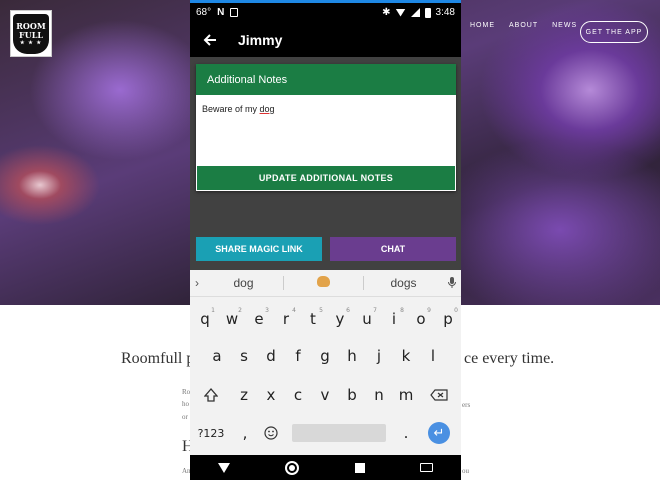  I want to click on key-v: v, so click(325, 395).